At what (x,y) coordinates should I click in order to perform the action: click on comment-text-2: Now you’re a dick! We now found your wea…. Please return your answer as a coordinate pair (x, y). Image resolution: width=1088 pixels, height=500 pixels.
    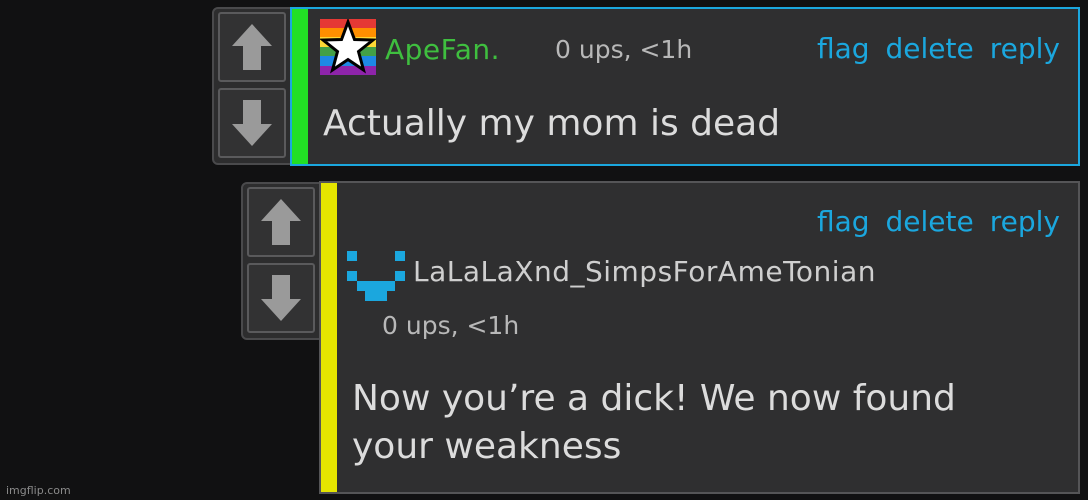
    Looking at the image, I should click on (654, 423).